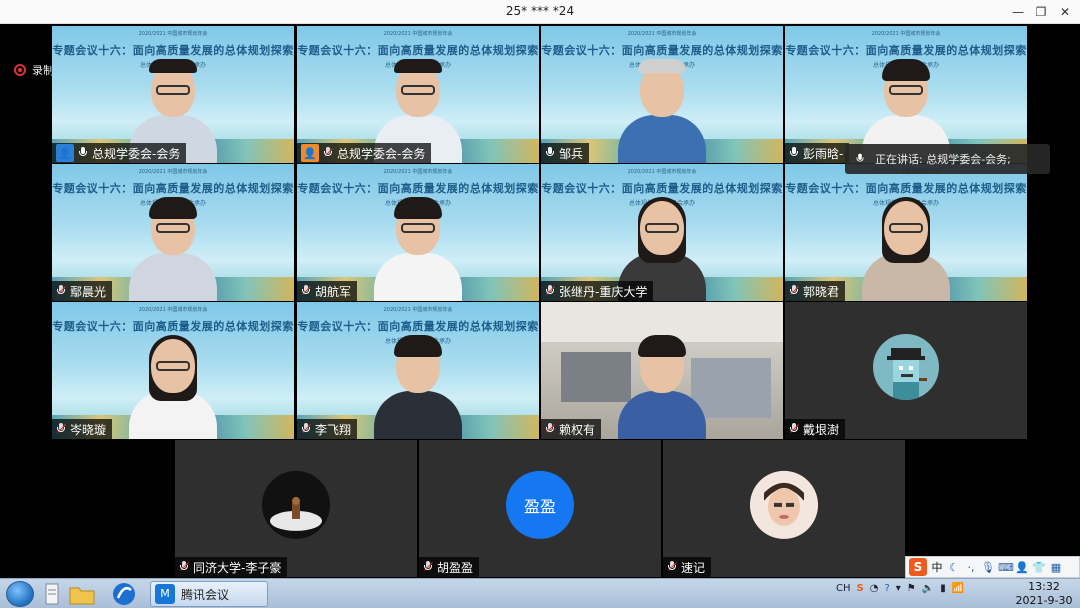 The height and width of the screenshot is (608, 1080). Describe the element at coordinates (455, 567) in the screenshot. I see `participant-name: 胡盈盈` at that location.